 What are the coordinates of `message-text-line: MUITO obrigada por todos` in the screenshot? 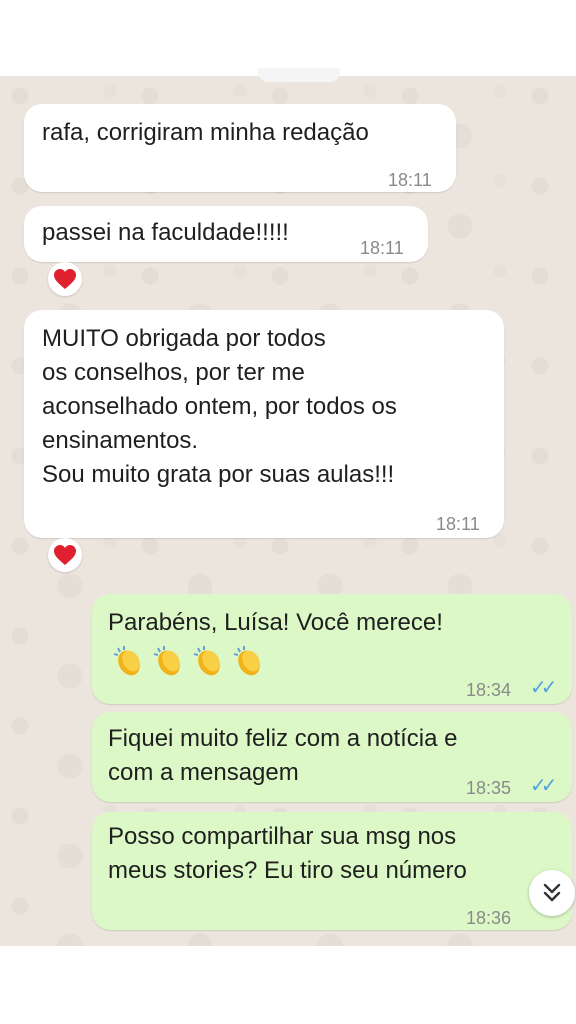 It's located at (184, 338).